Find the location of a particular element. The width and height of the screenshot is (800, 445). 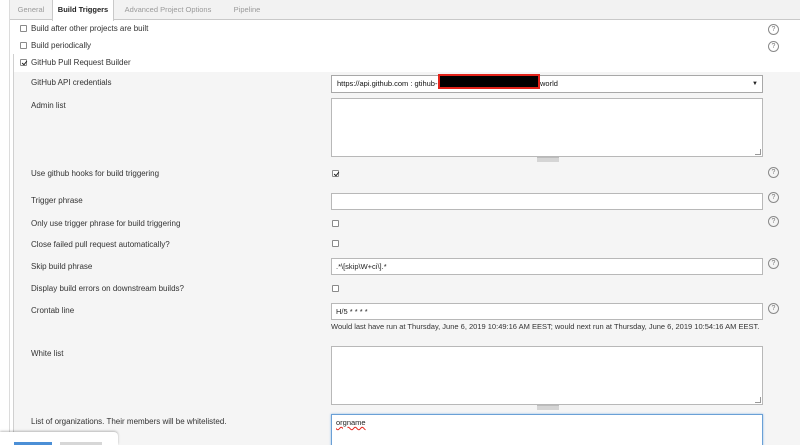

white-list-textarea is located at coordinates (547, 378).